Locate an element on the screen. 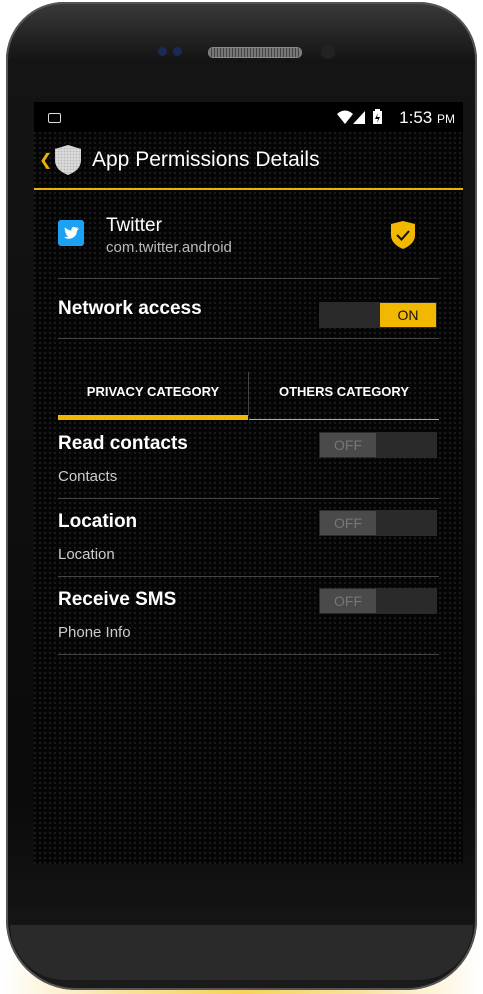 This screenshot has height=994, width=483. page-title: App Permissions Details is located at coordinates (206, 159).